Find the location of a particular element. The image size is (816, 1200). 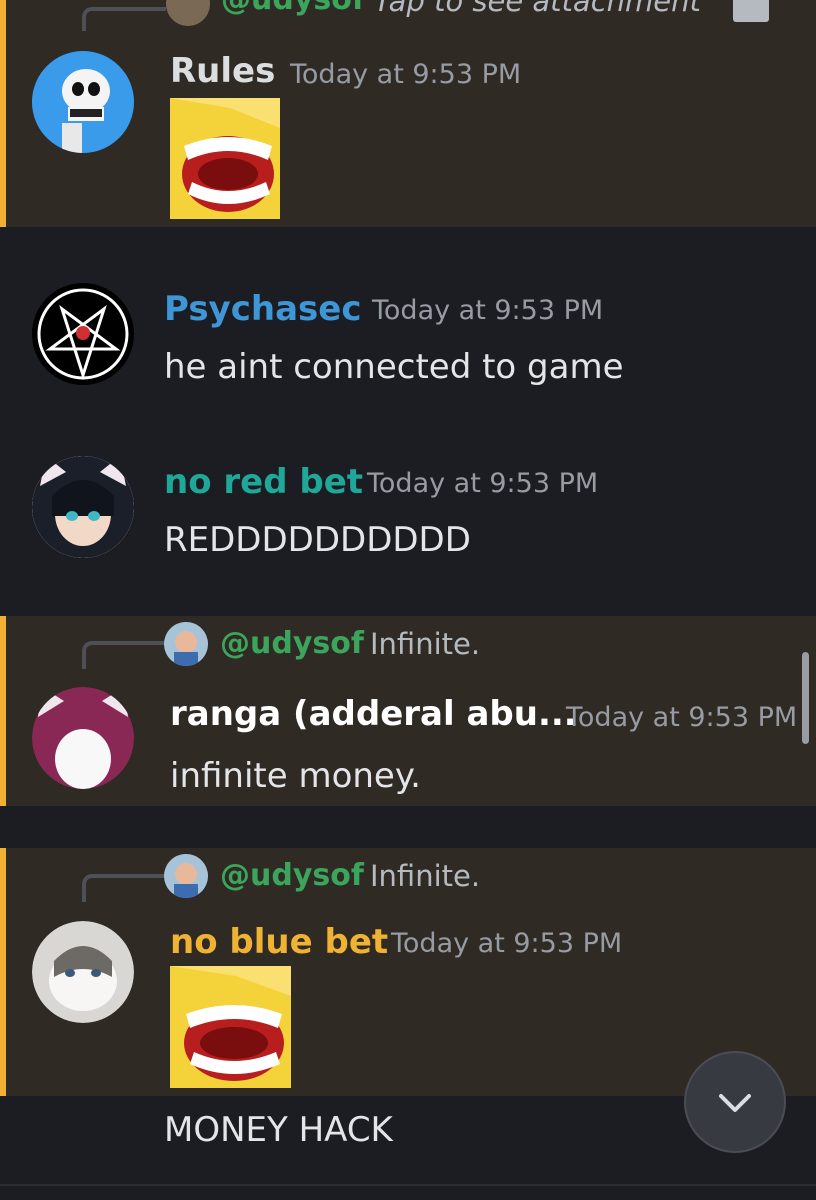

message-content: MONEY HACK is located at coordinates (278, 1130).